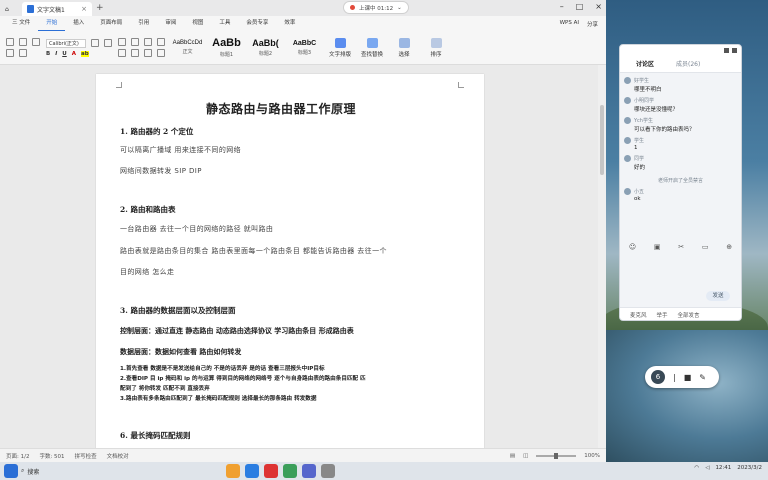 The width and height of the screenshot is (768, 480). I want to click on font-size-icon, so click(95, 43).